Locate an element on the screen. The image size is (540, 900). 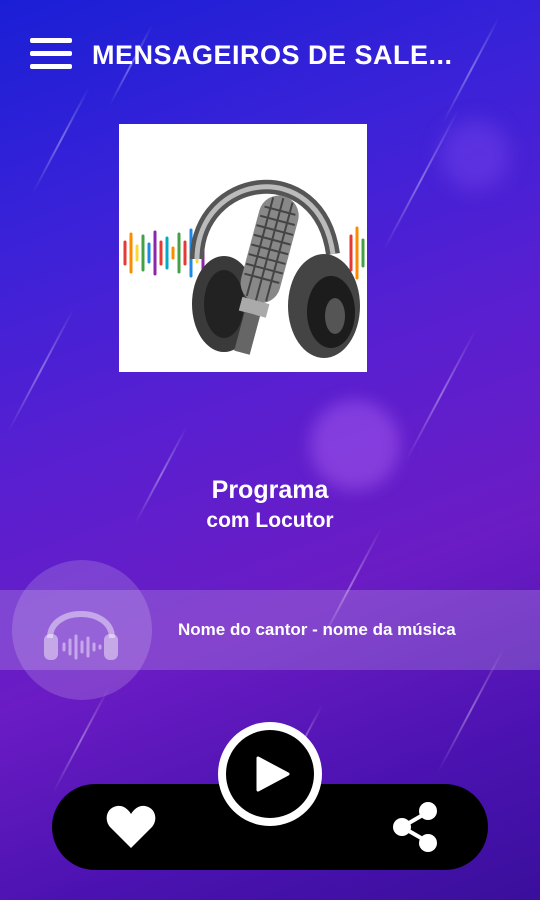
play-icon is located at coordinates (273, 774).